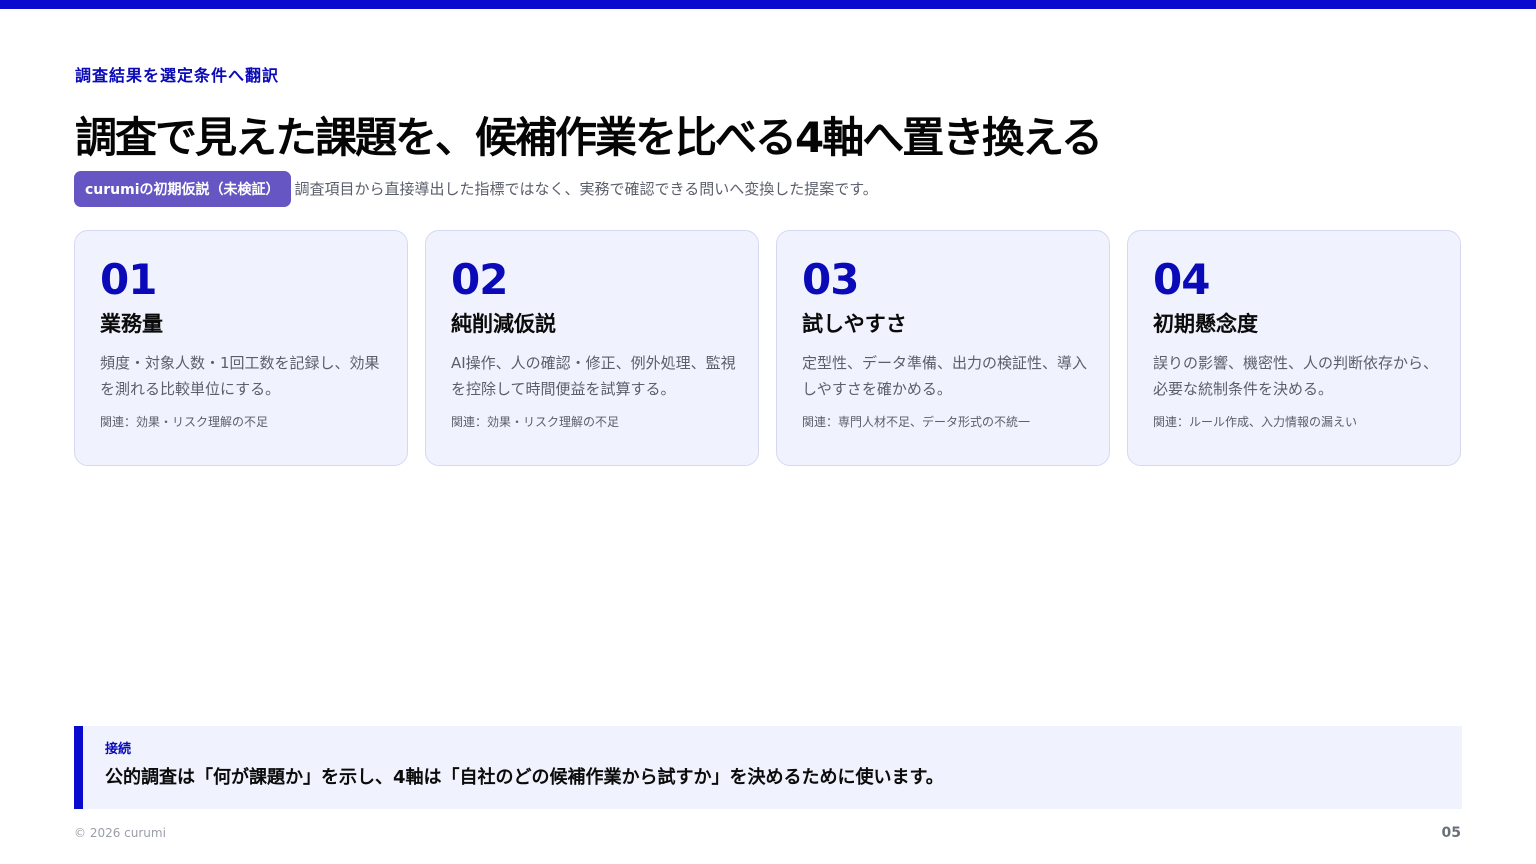 The height and width of the screenshot is (864, 1536). Describe the element at coordinates (1451, 833) in the screenshot. I see `page-number: 05` at that location.